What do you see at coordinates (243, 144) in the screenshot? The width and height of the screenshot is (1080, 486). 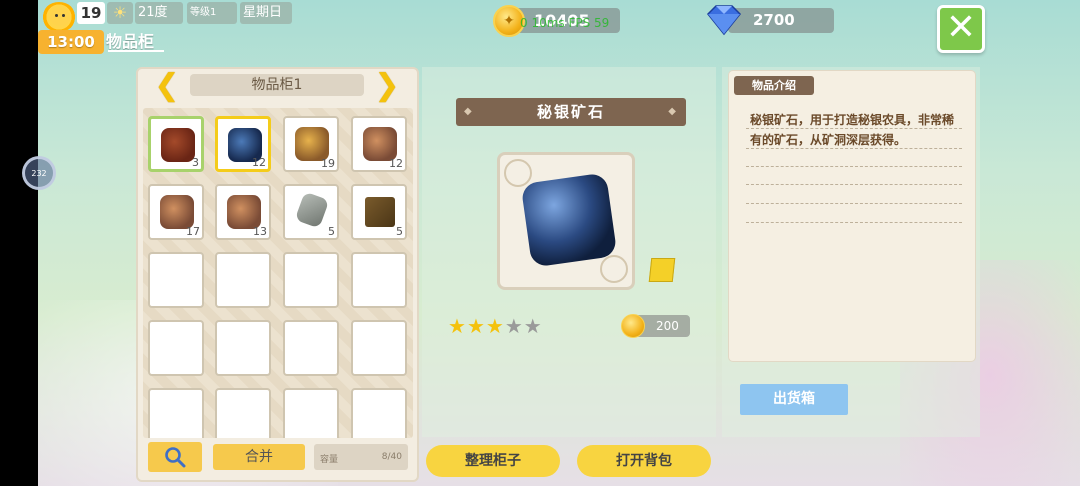 I see `item-slot-selected: 12` at bounding box center [243, 144].